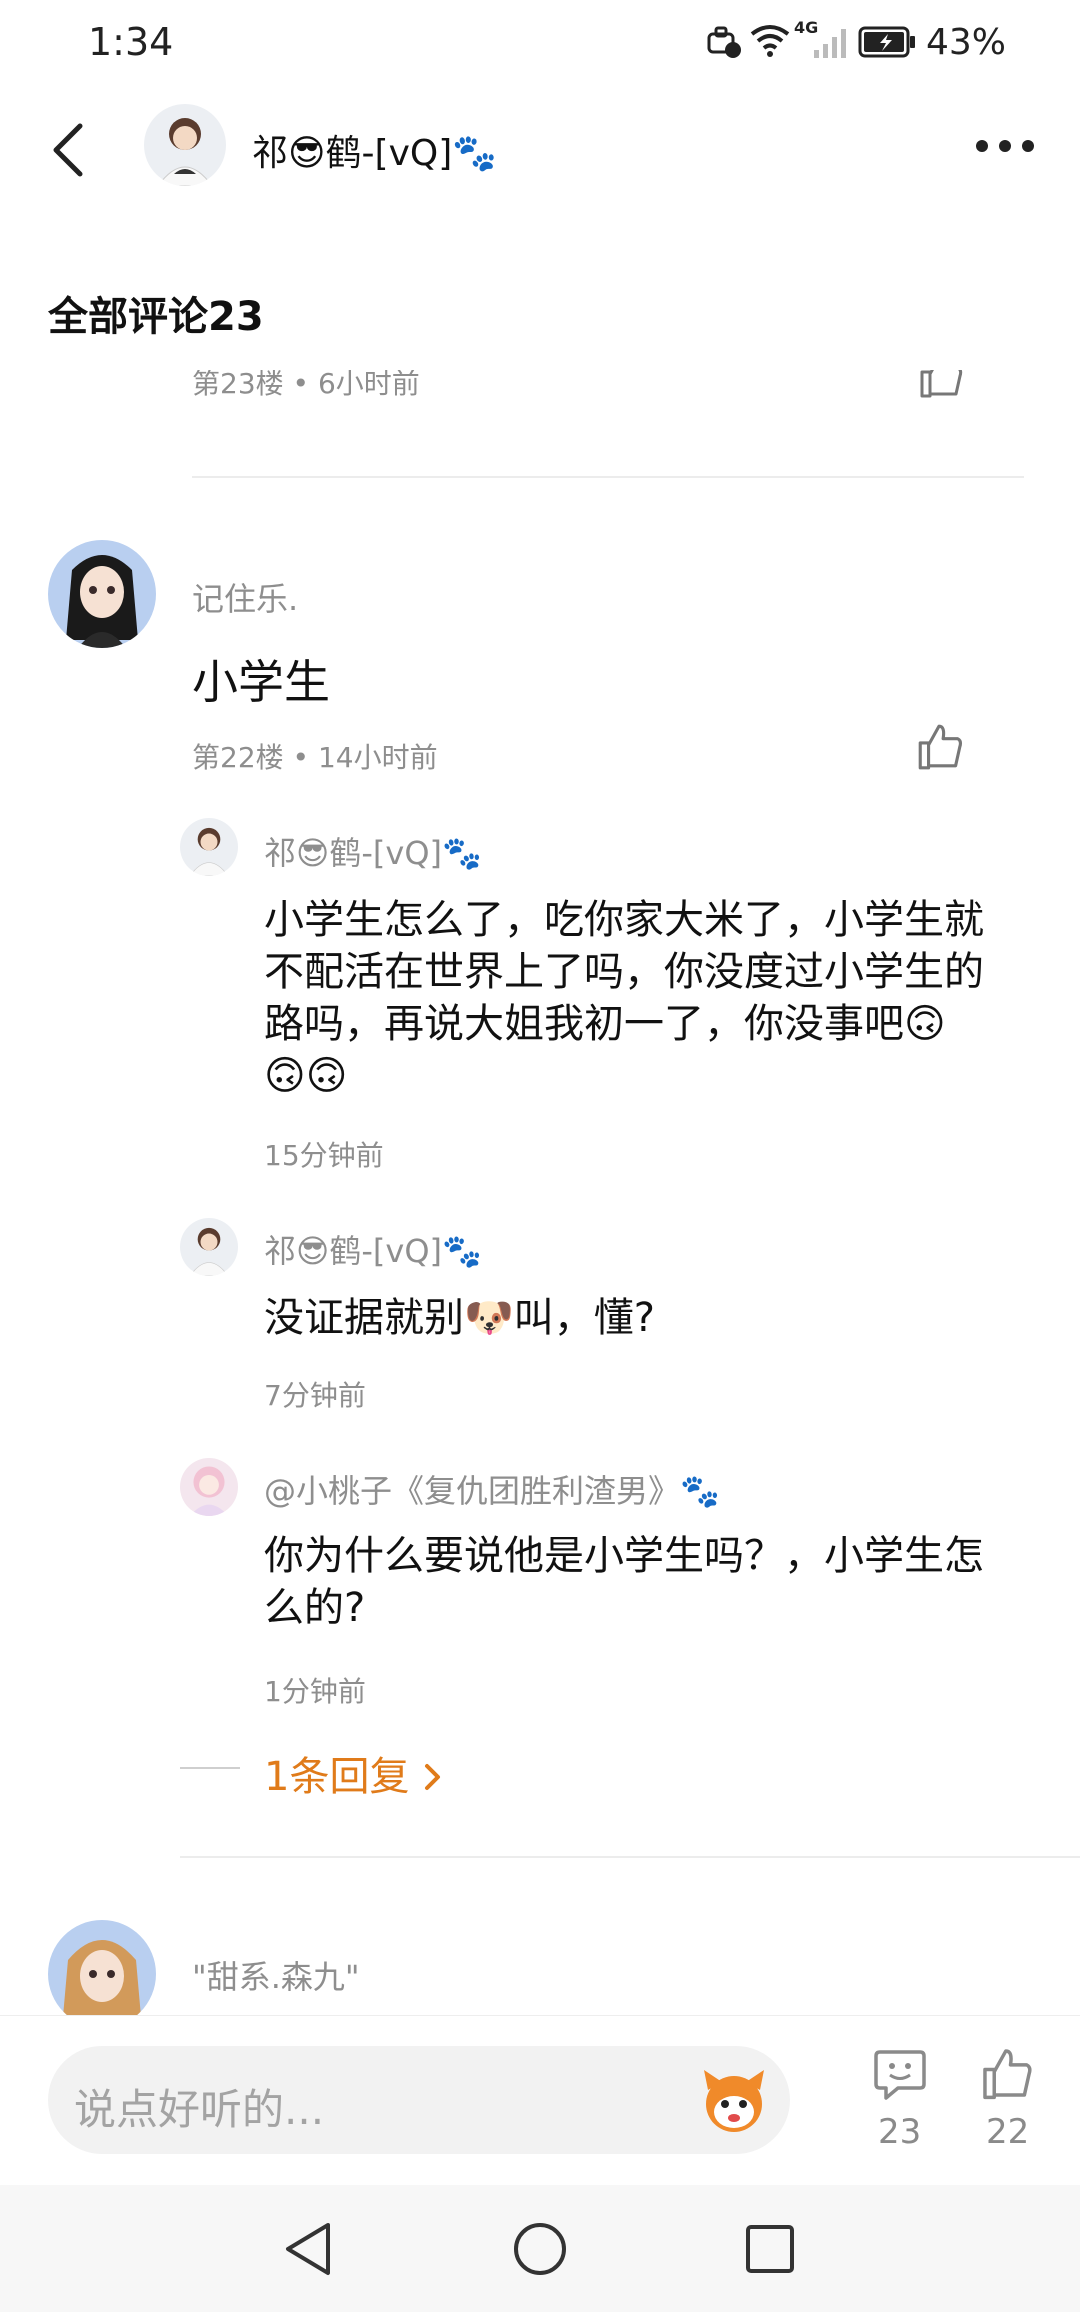 The image size is (1080, 2312). What do you see at coordinates (433, 1777) in the screenshot?
I see `chevron-right-icon` at bounding box center [433, 1777].